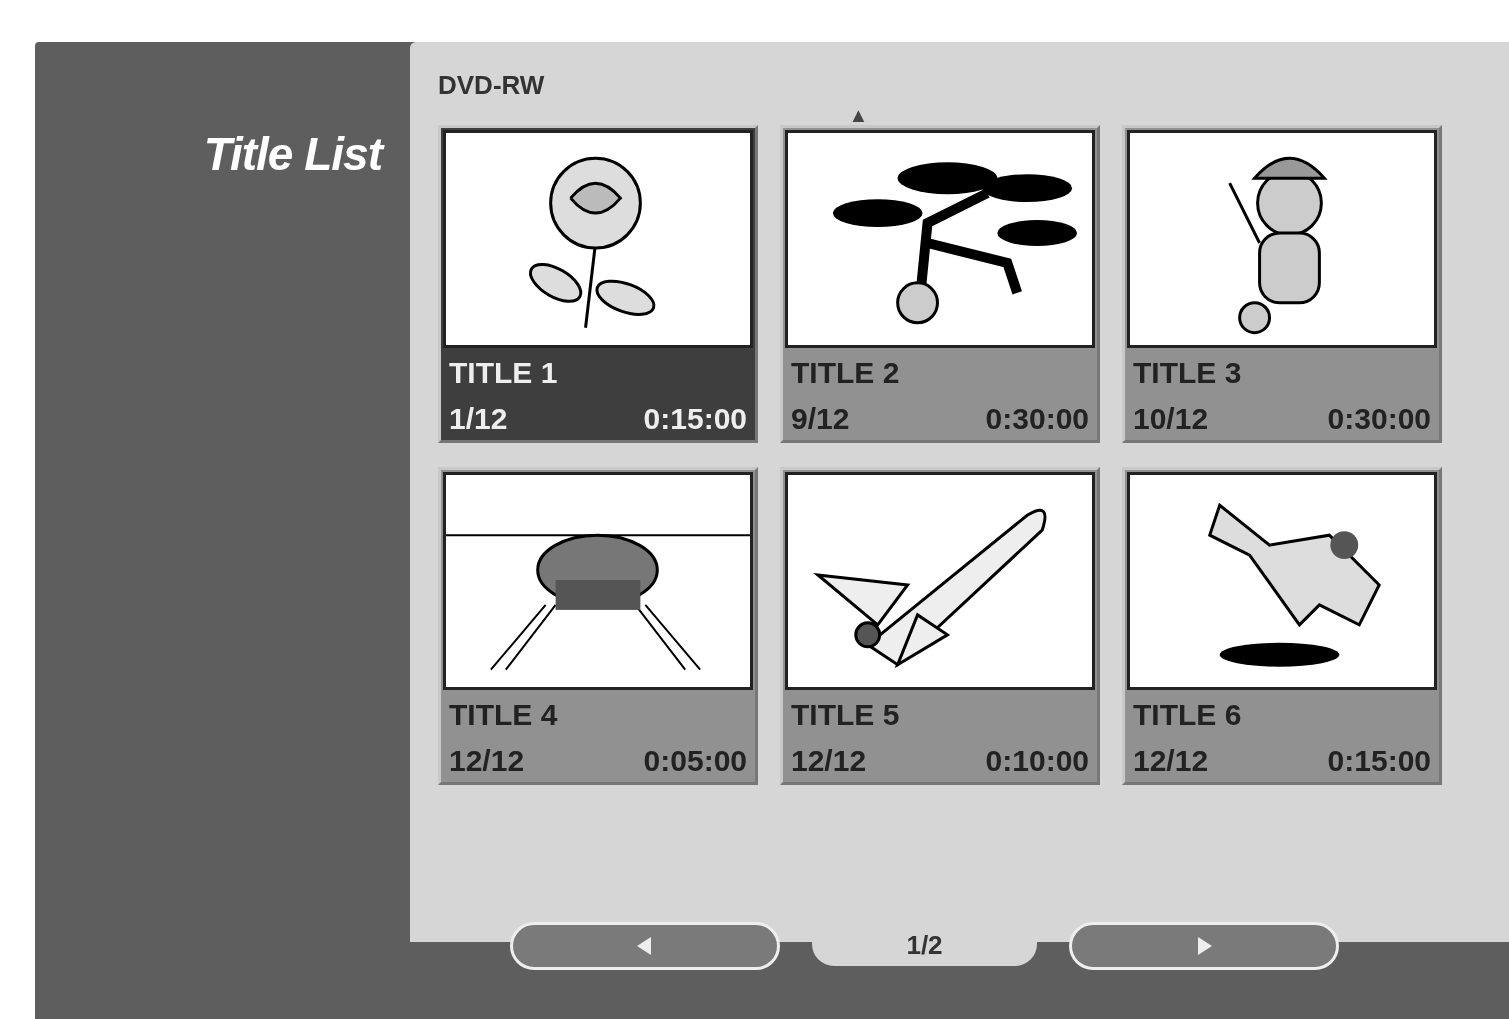  I want to click on title-card: TITLE 4 12/12 0:05:00, so click(598, 626).